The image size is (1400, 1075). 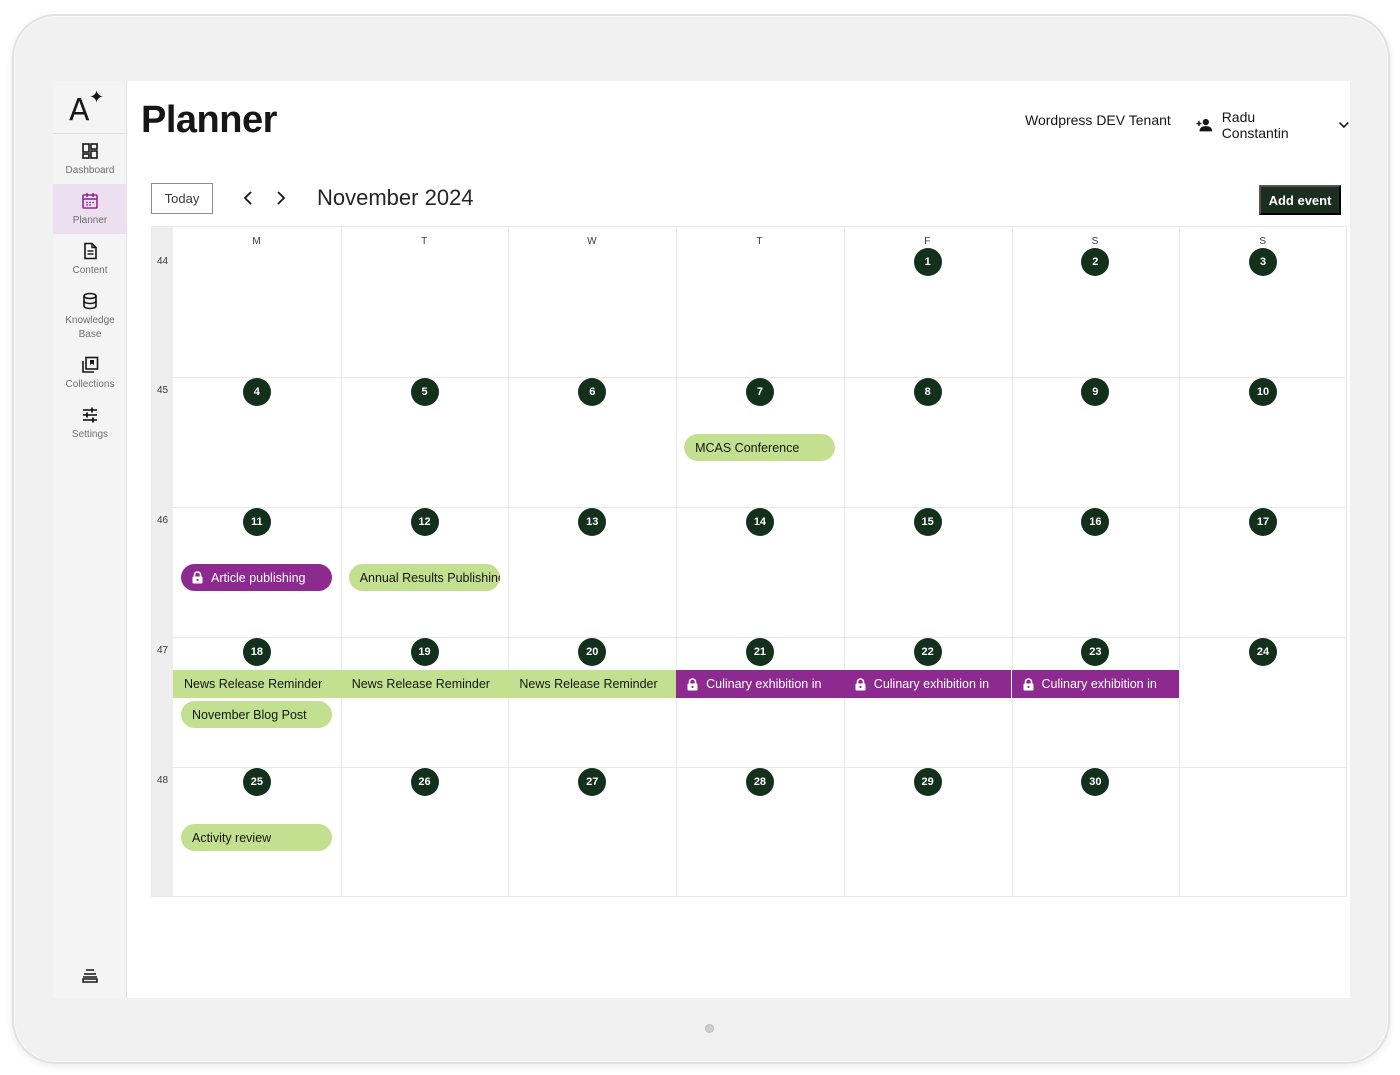 What do you see at coordinates (1263, 392) in the screenshot?
I see `day-number: 10` at bounding box center [1263, 392].